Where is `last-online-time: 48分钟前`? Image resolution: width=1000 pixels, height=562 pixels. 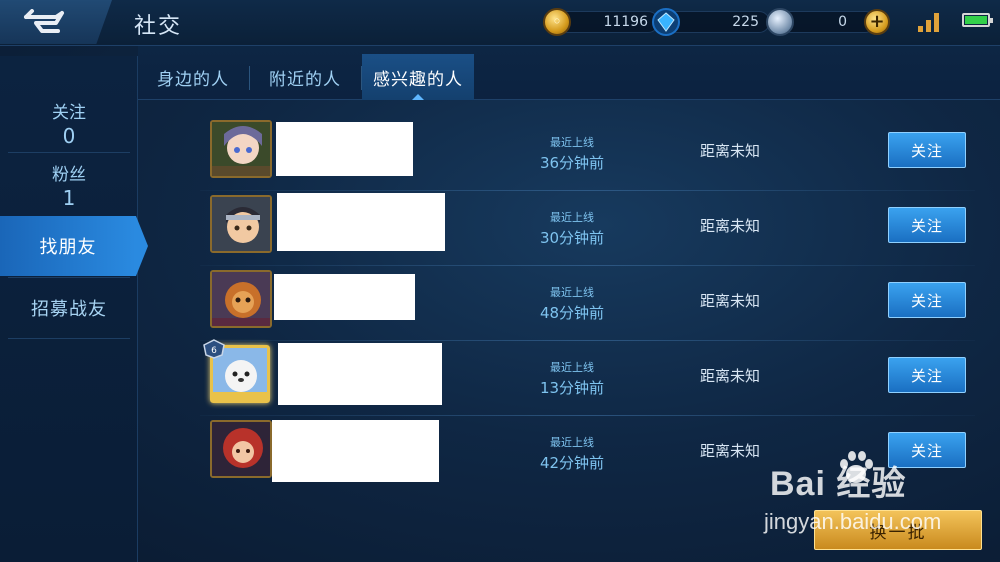
last-online-time: 48分钟前 is located at coordinates (572, 313).